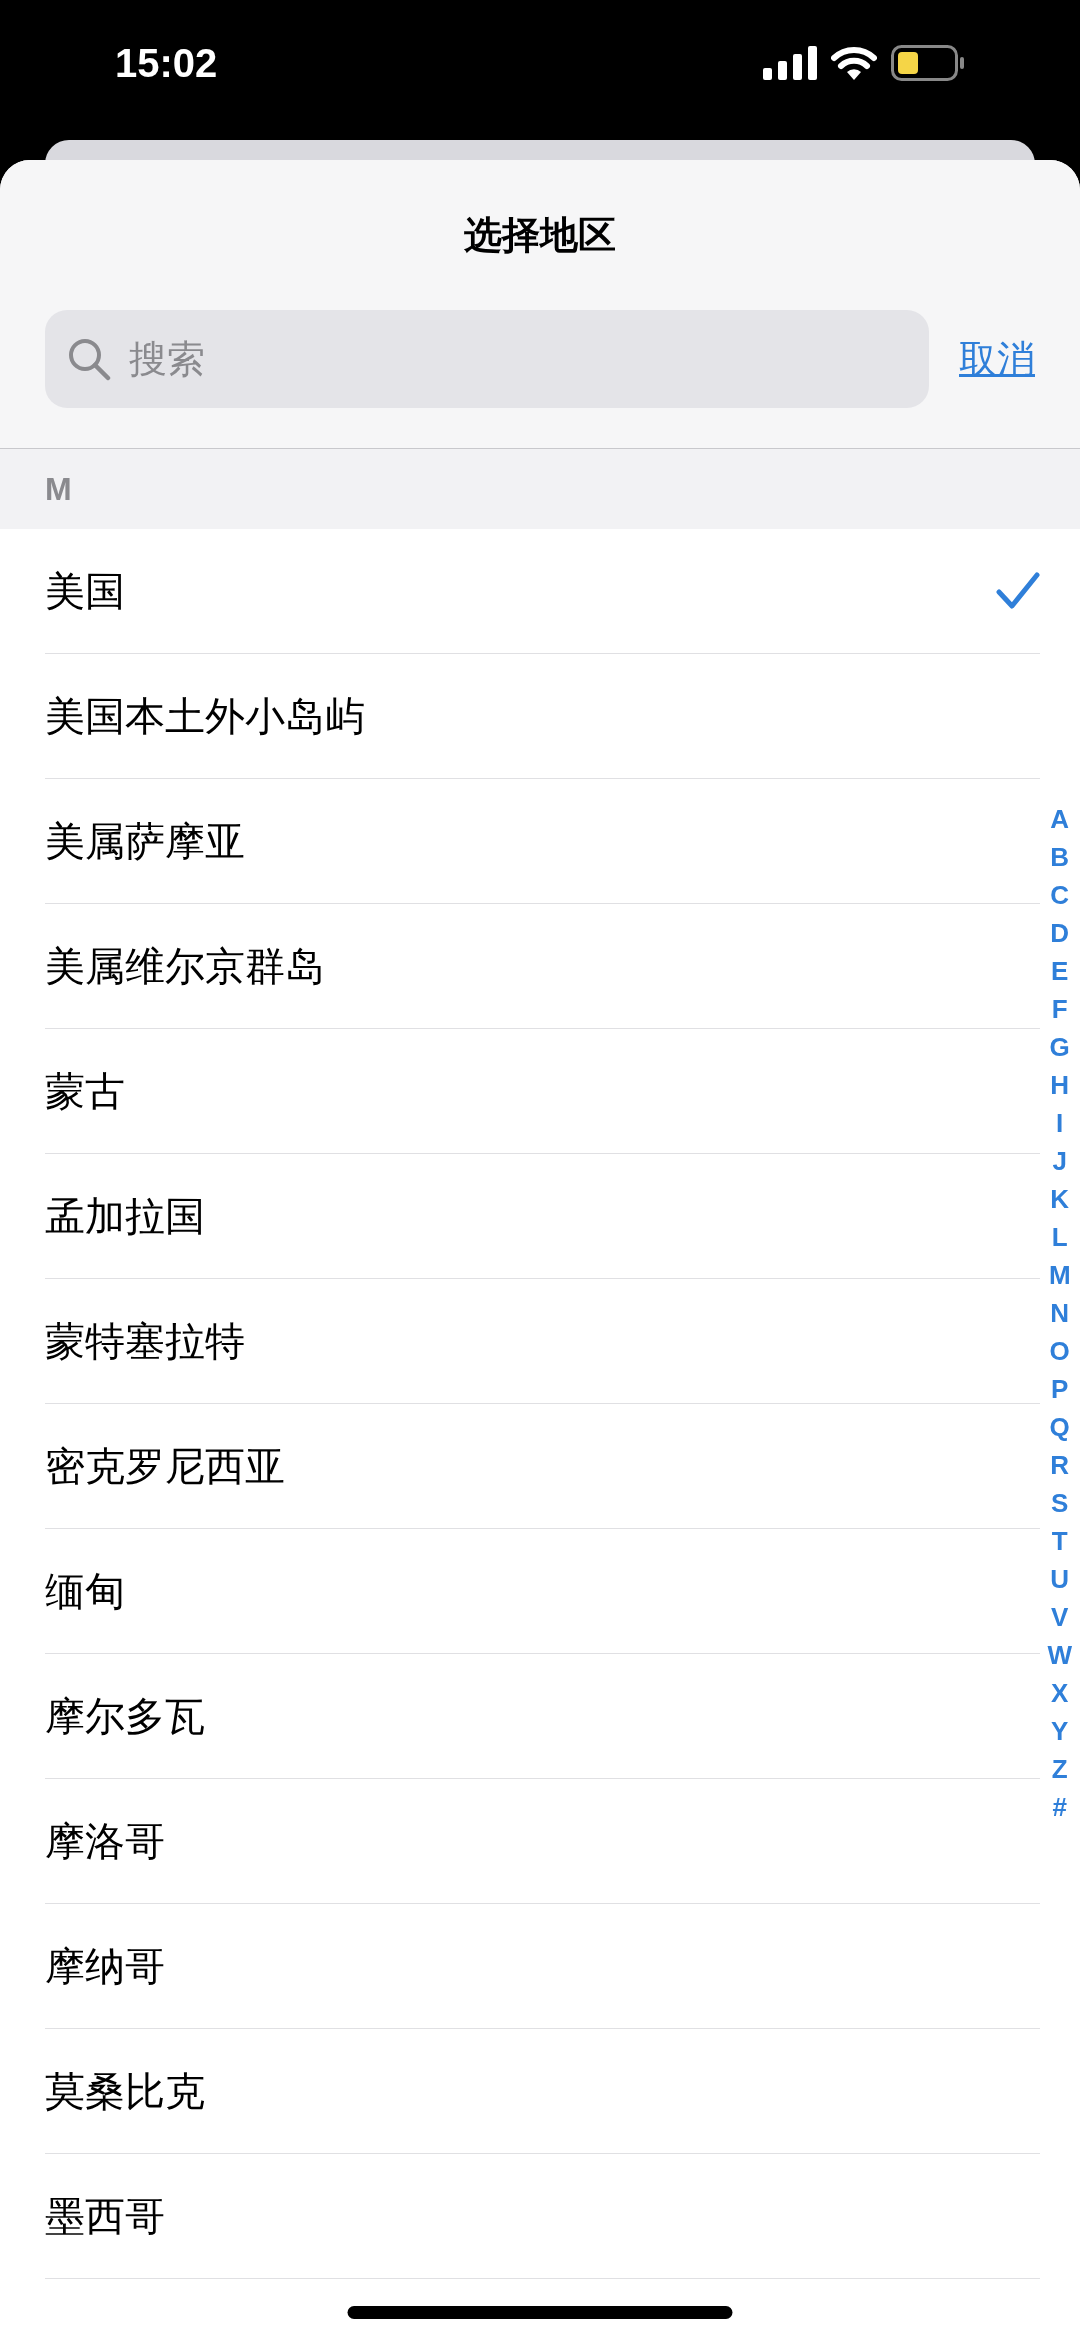 The image size is (1080, 2337). What do you see at coordinates (85, 1591) in the screenshot?
I see `region-name: 缅甸` at bounding box center [85, 1591].